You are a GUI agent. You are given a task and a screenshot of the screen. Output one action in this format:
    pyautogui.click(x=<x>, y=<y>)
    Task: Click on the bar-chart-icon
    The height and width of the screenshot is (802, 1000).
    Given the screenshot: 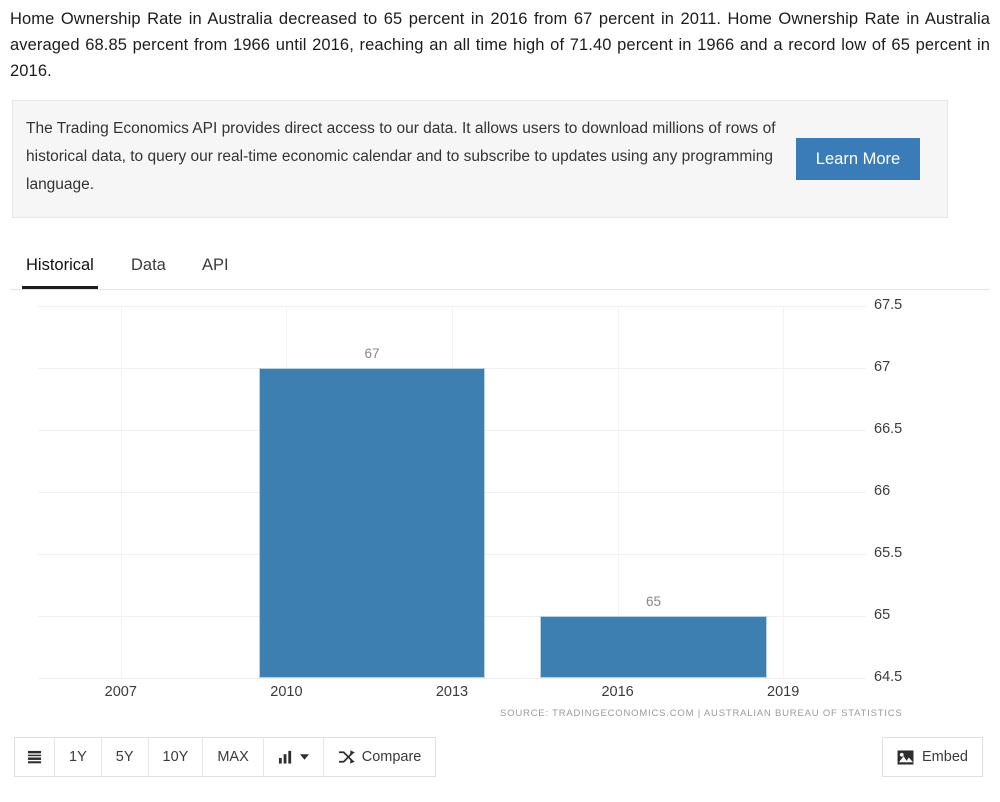 What is the action you would take?
    pyautogui.click(x=285, y=757)
    